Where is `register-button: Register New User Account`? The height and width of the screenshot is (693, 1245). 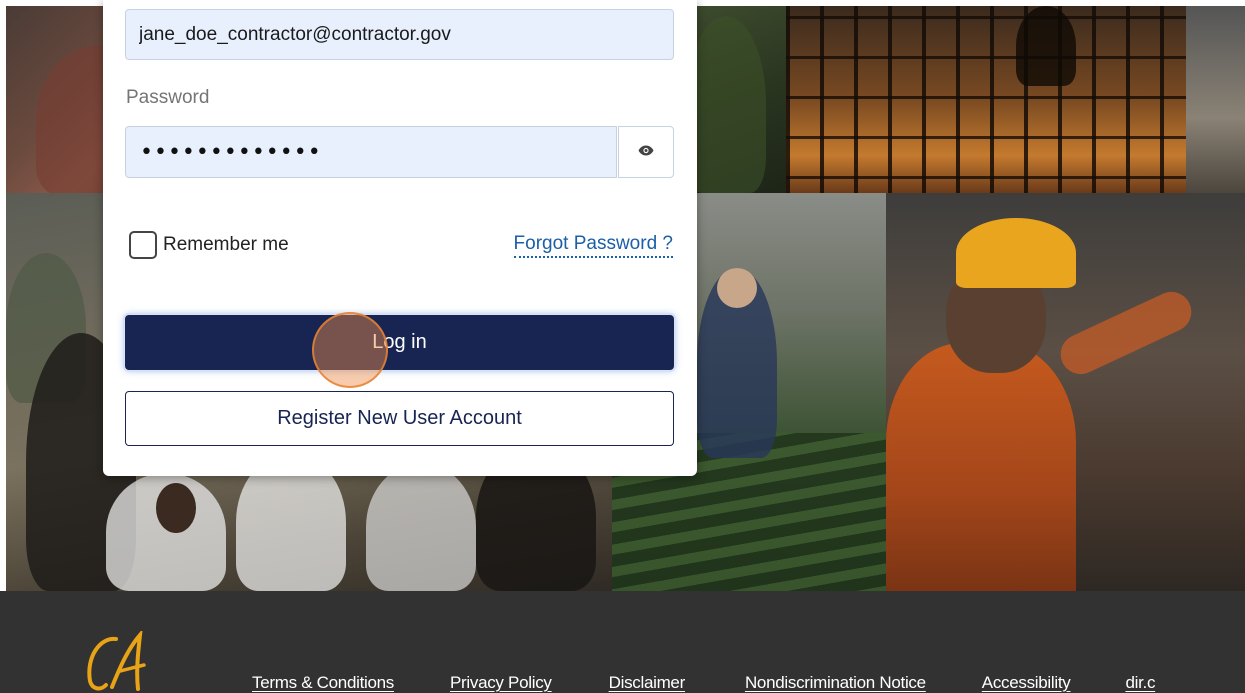 register-button: Register New User Account is located at coordinates (399, 418).